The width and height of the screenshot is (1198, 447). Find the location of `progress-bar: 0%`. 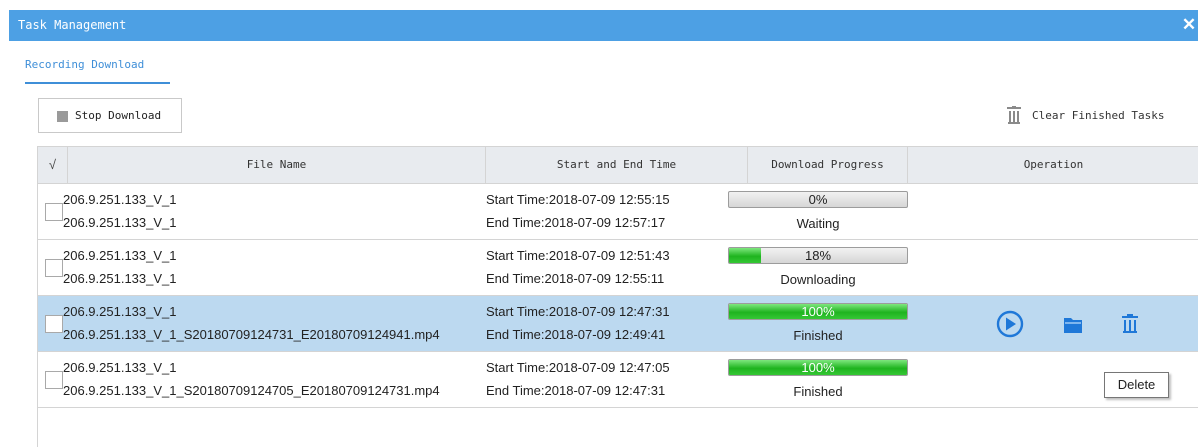

progress-bar: 0% is located at coordinates (818, 199).